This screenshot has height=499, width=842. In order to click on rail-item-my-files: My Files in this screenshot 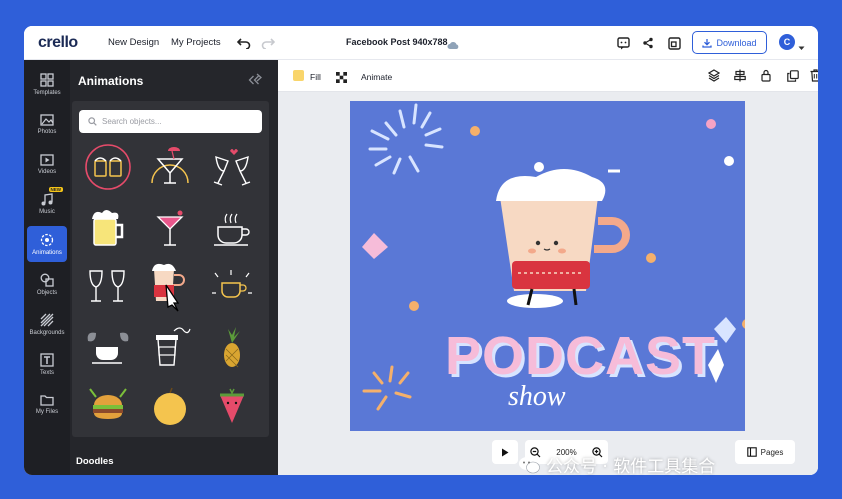, I will do `click(47, 404)`.